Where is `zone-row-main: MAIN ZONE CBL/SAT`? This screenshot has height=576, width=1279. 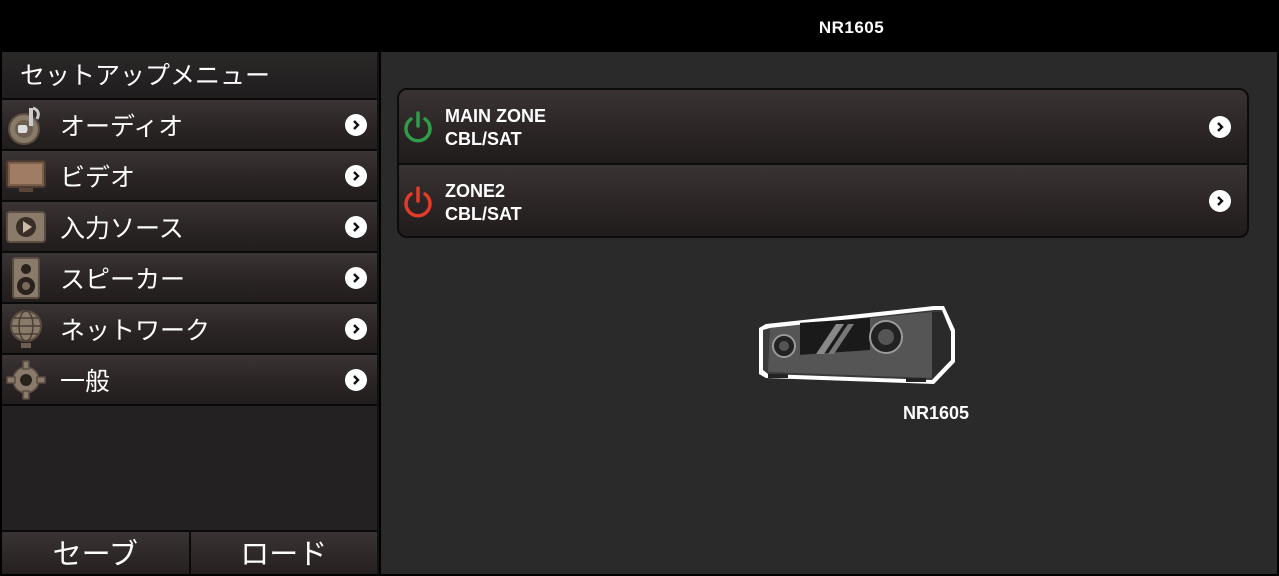
zone-row-main: MAIN ZONE CBL/SAT is located at coordinates (823, 126).